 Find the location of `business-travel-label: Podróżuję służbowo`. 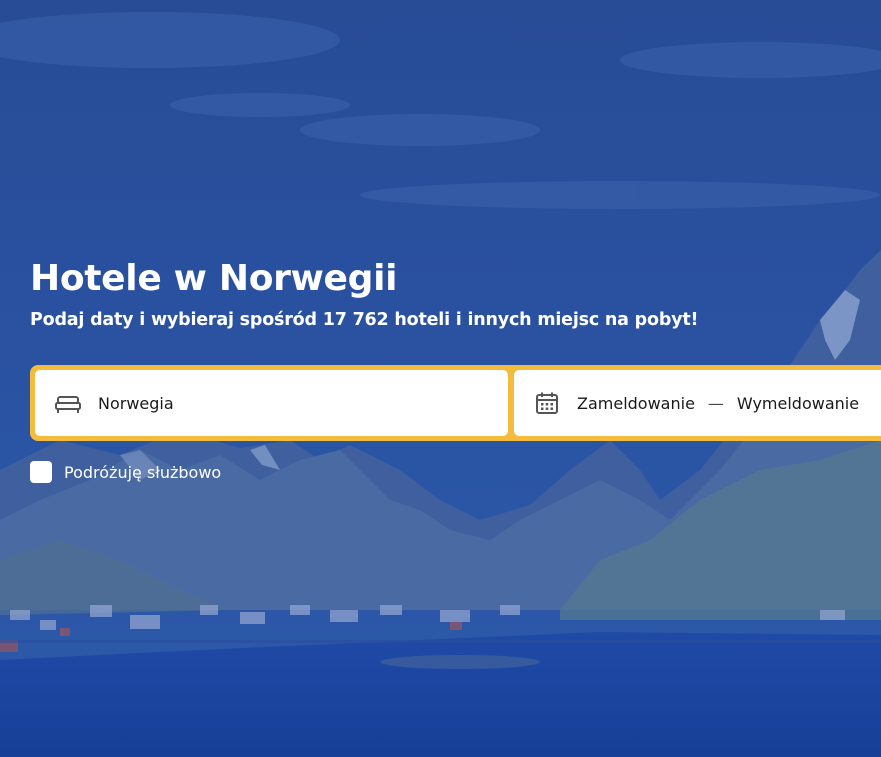

business-travel-label: Podróżuję służbowo is located at coordinates (143, 472).